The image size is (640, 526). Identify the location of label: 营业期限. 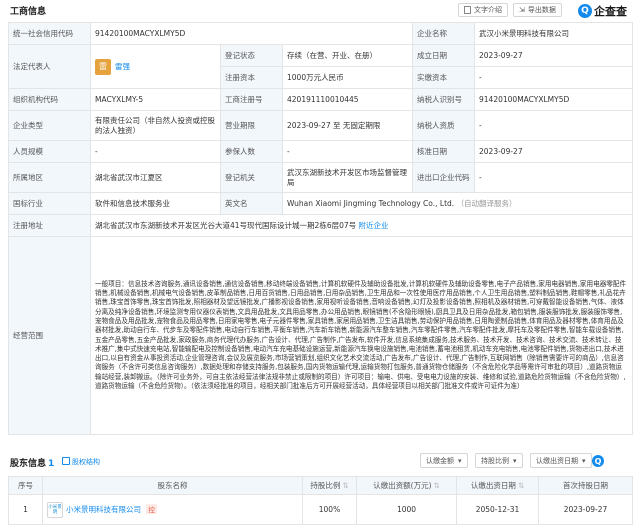
(251, 125).